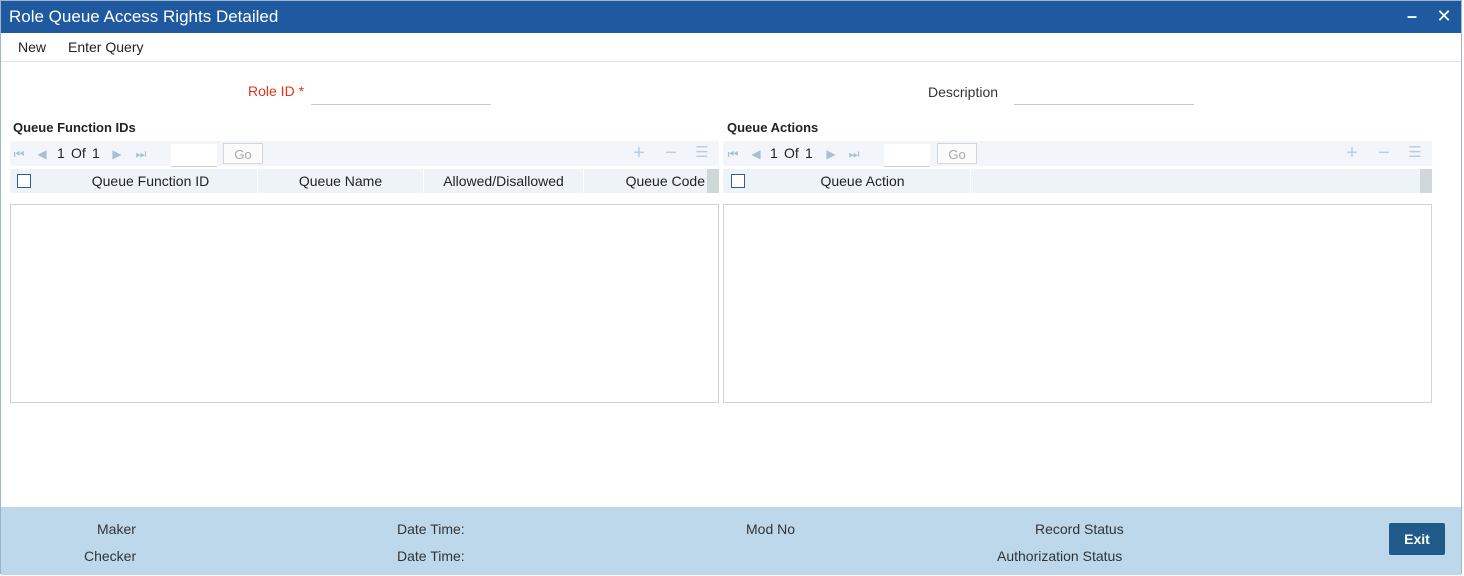 This screenshot has height=576, width=1464. I want to click on role-id-label-text: Role ID, so click(271, 91).